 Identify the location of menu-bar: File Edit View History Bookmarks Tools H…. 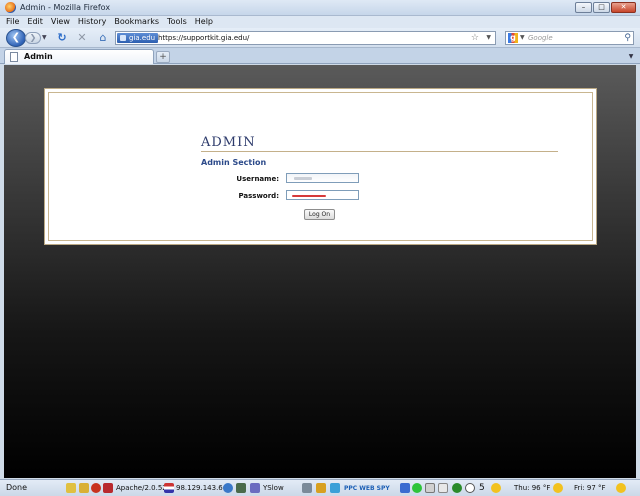
(320, 22).